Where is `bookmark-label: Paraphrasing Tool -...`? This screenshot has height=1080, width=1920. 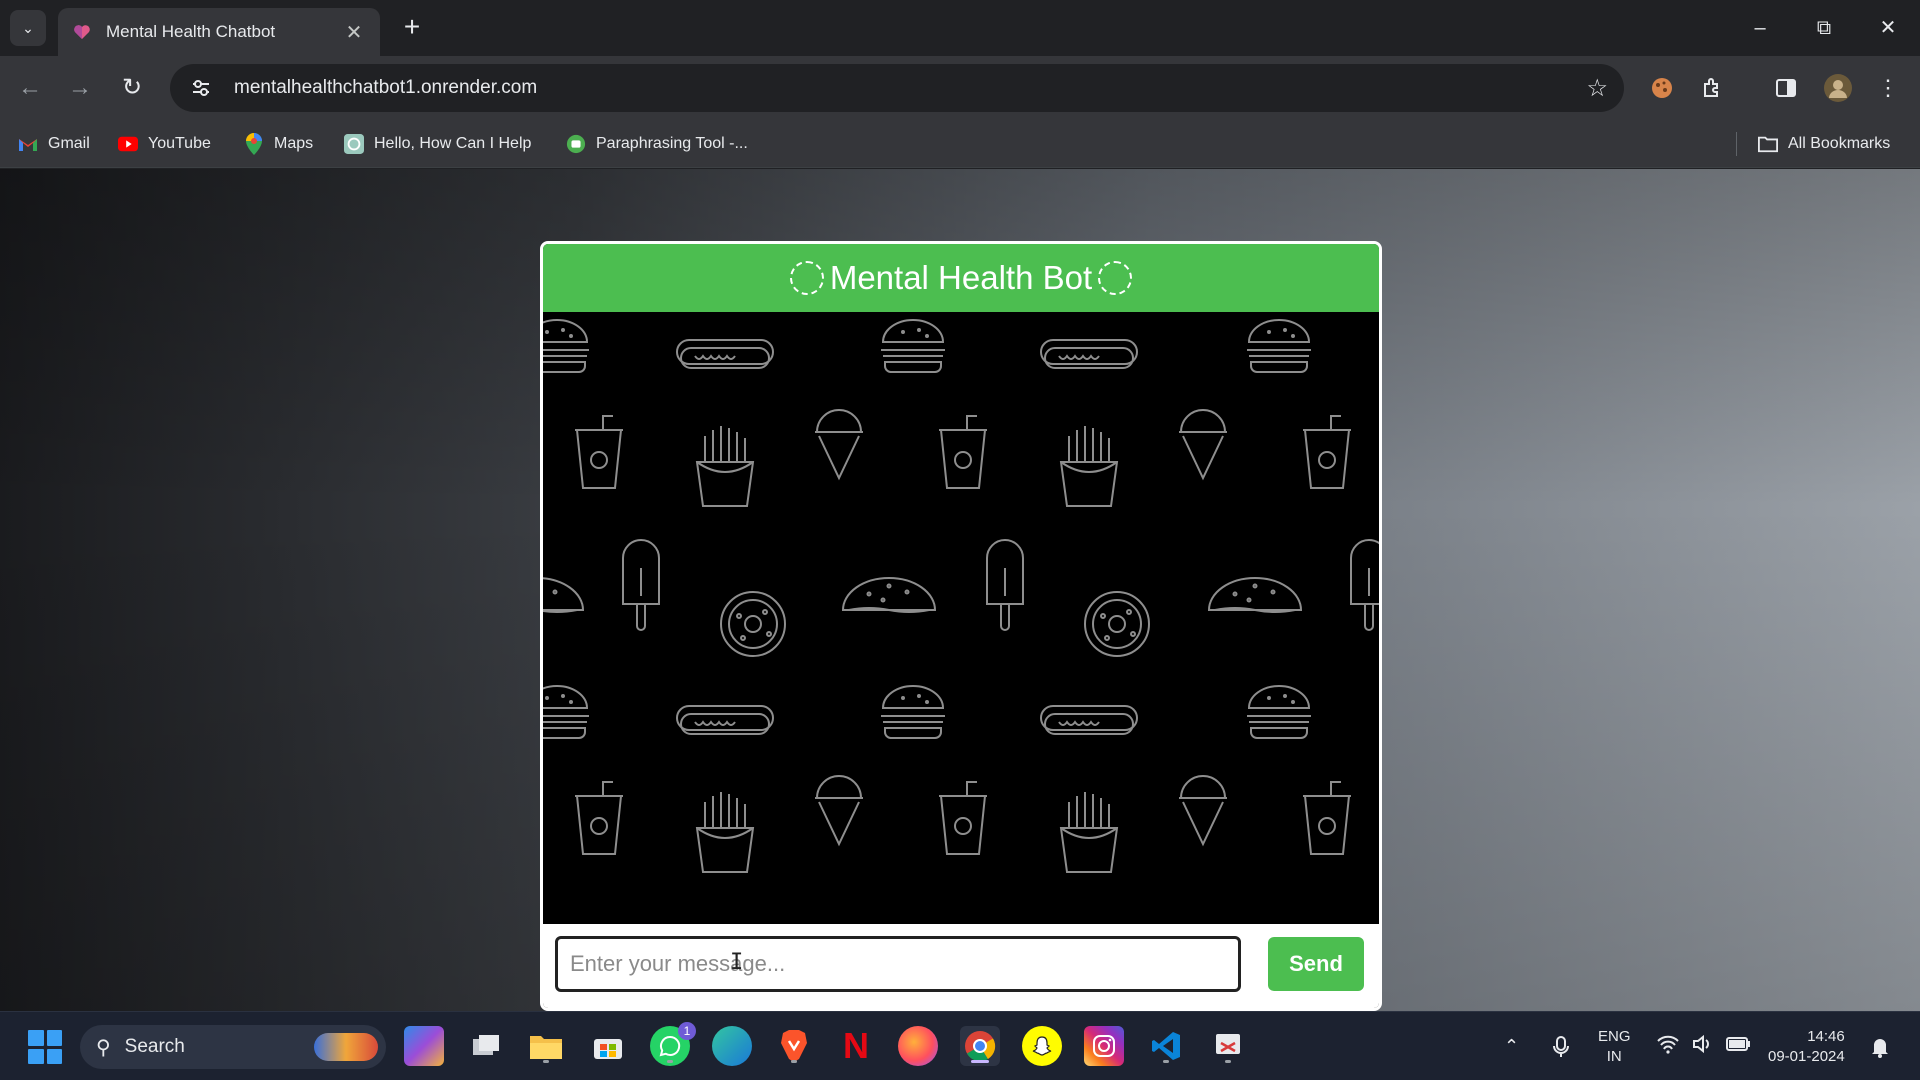 bookmark-label: Paraphrasing Tool -... is located at coordinates (672, 143).